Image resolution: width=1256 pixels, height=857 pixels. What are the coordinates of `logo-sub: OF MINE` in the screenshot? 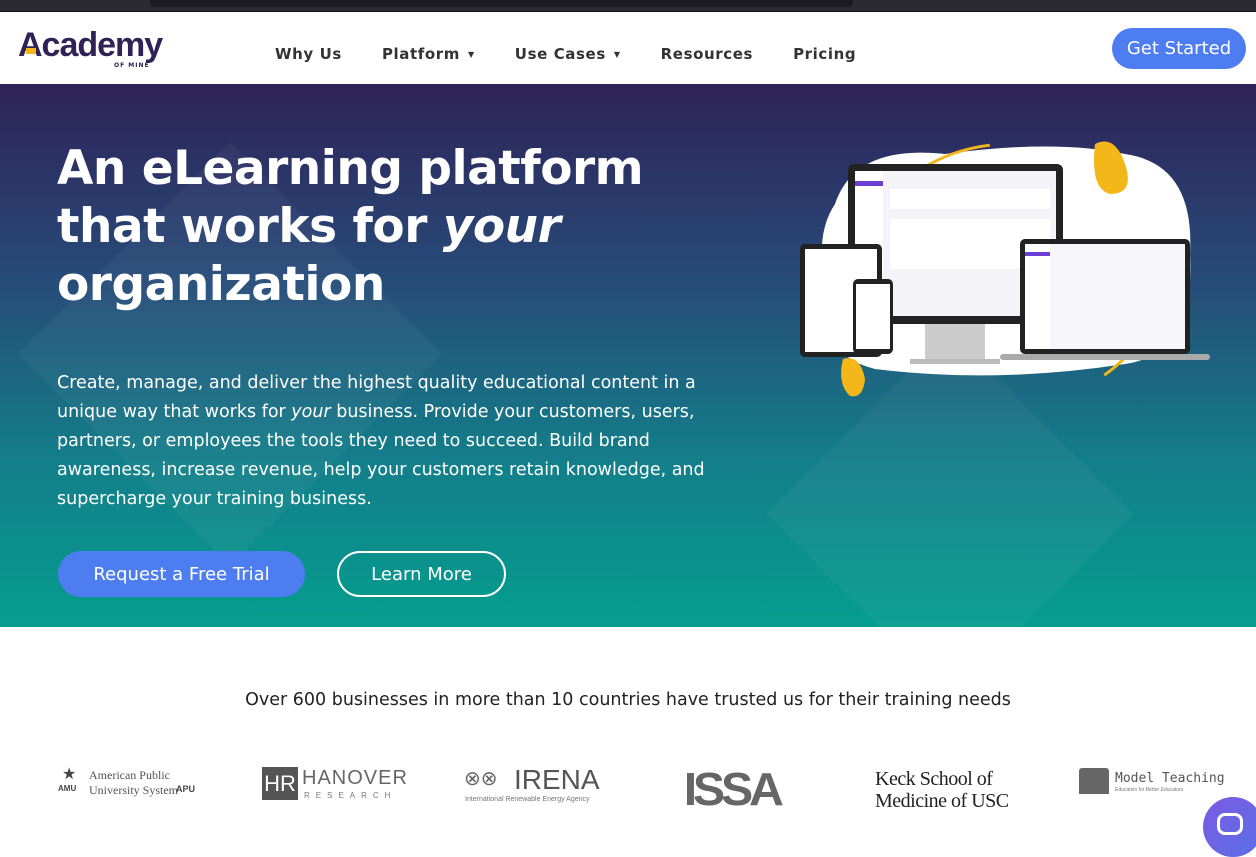 It's located at (132, 65).